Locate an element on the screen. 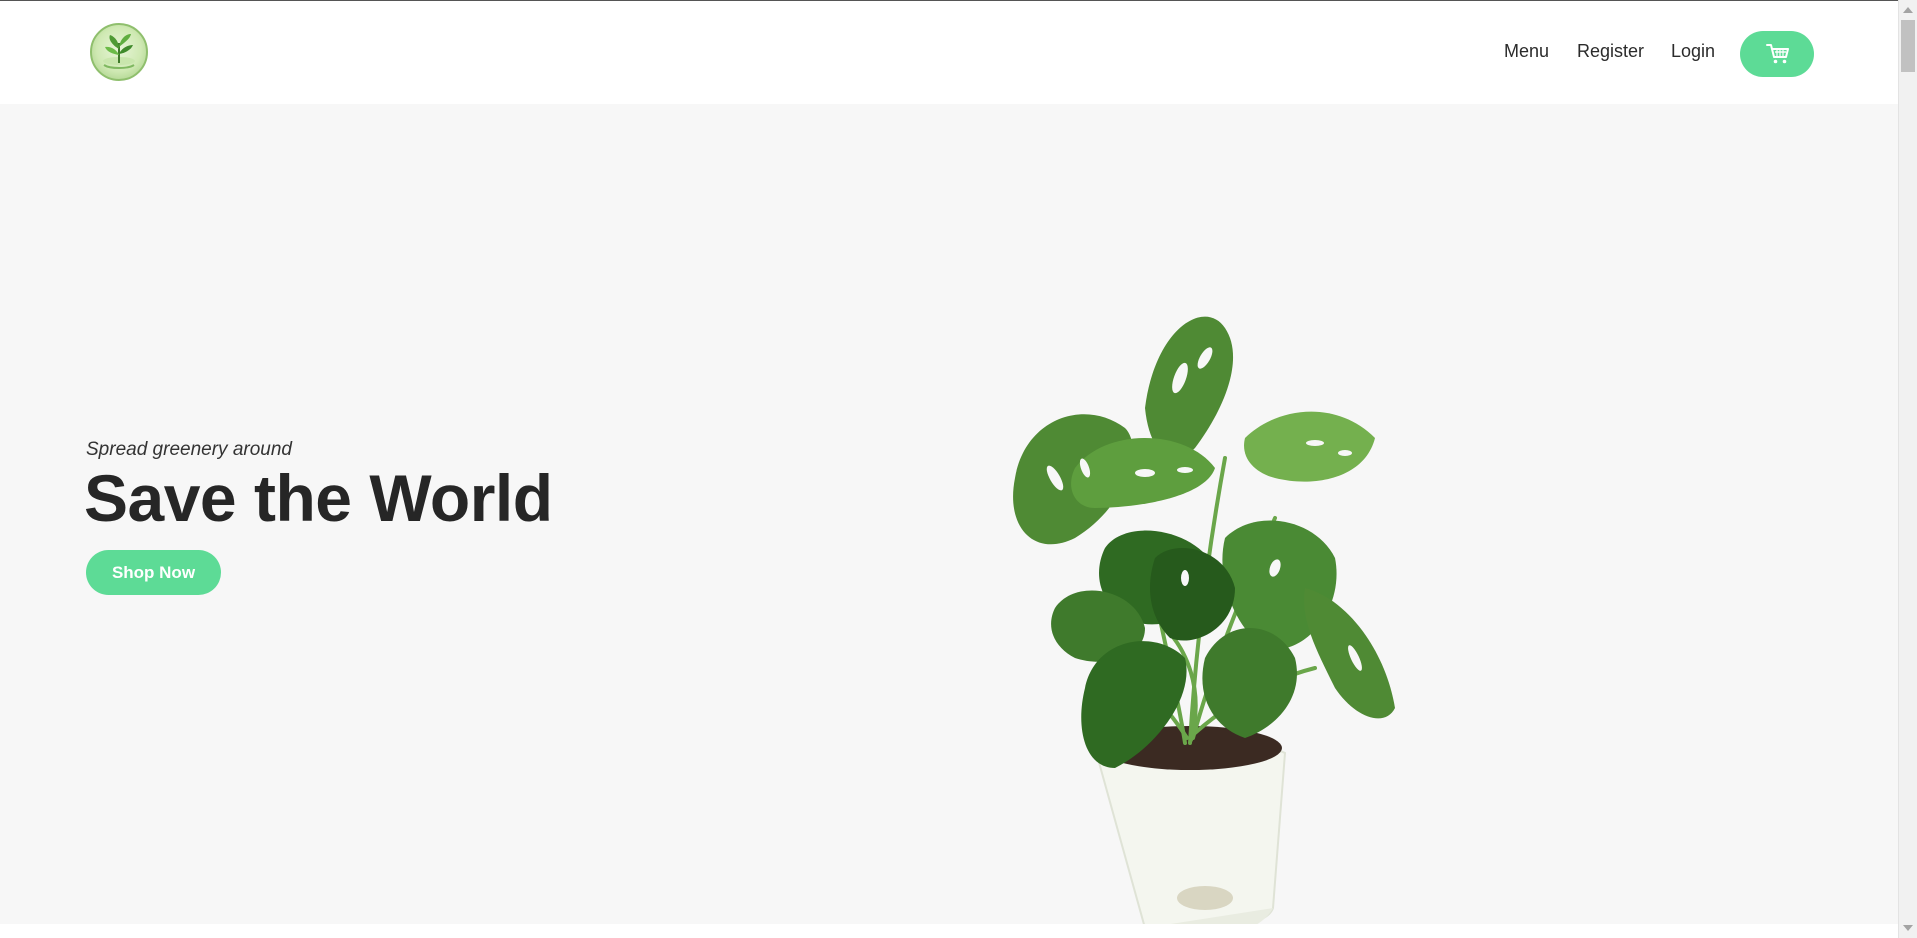 The width and height of the screenshot is (1917, 938). bottom-strip is located at coordinates (949, 931).